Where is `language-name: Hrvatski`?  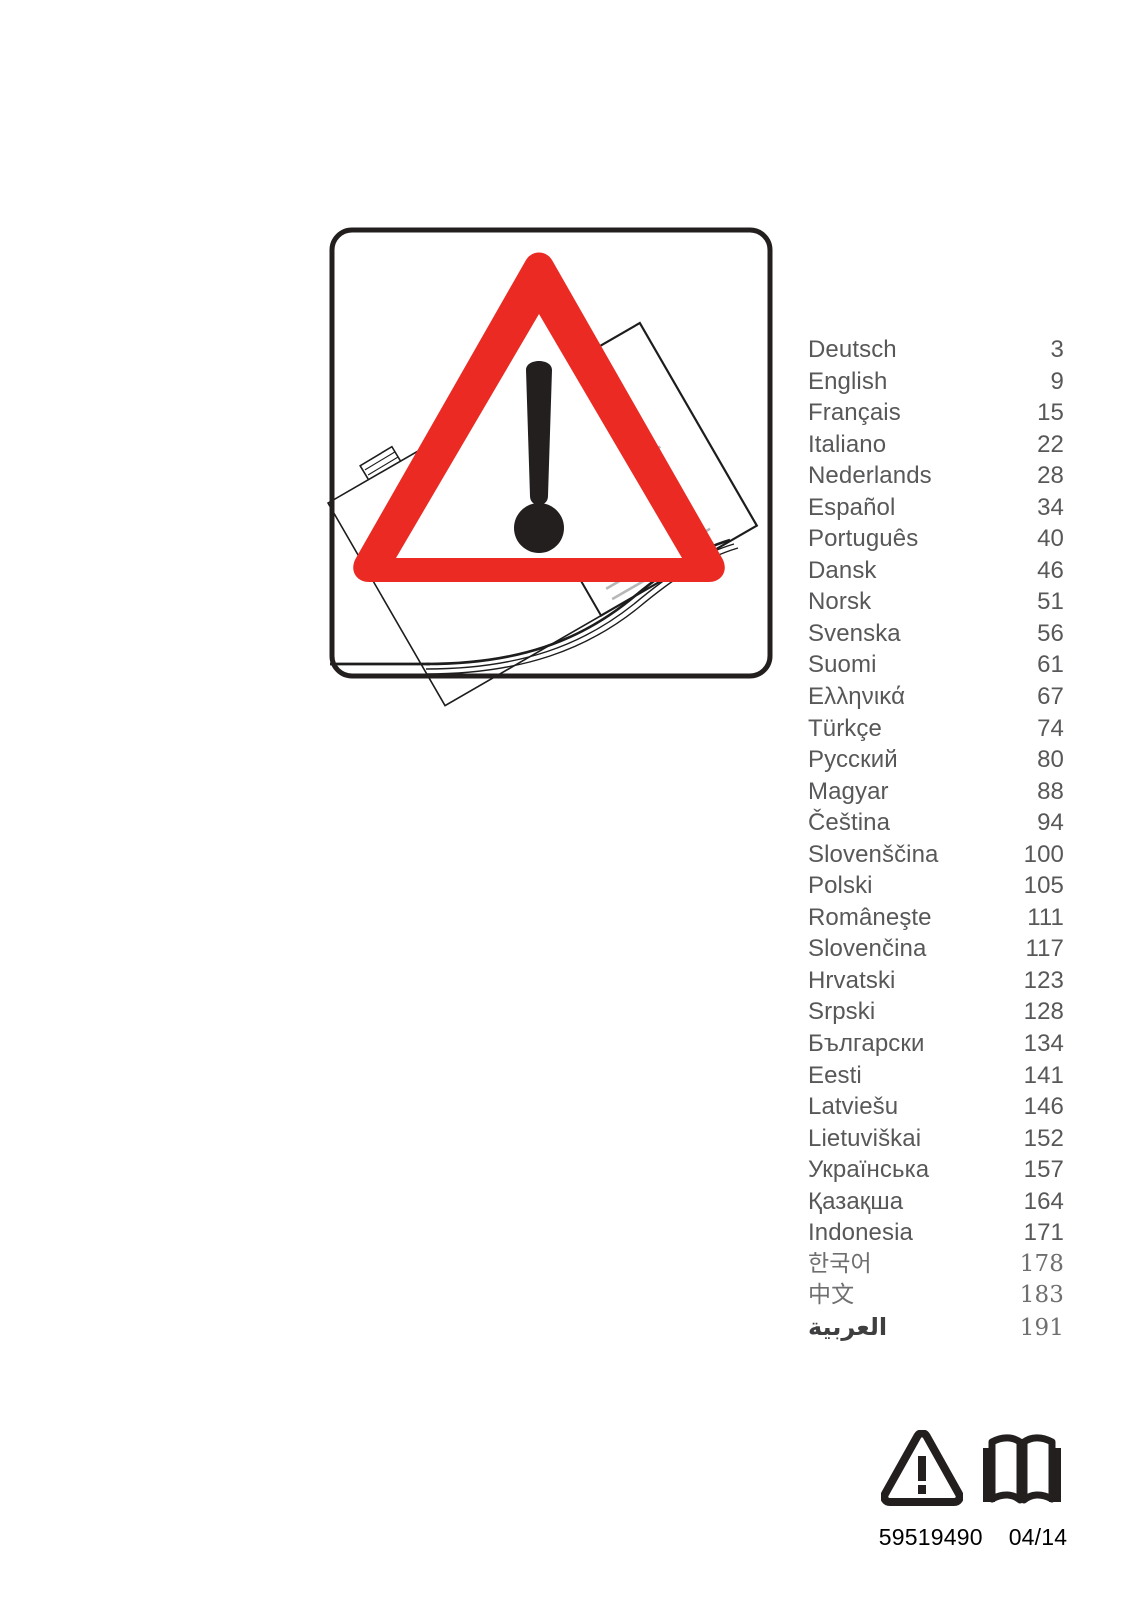 language-name: Hrvatski is located at coordinates (852, 980).